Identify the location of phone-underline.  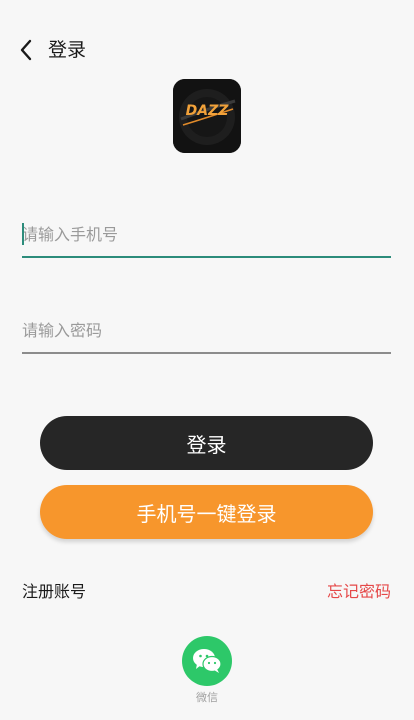
(206, 257).